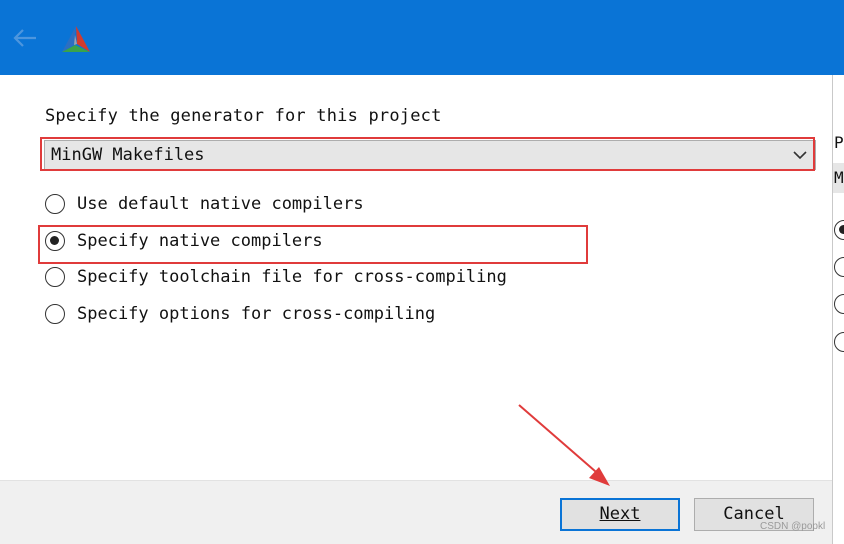 The width and height of the screenshot is (844, 544). I want to click on background-window-combobox: Mi, so click(838, 178).